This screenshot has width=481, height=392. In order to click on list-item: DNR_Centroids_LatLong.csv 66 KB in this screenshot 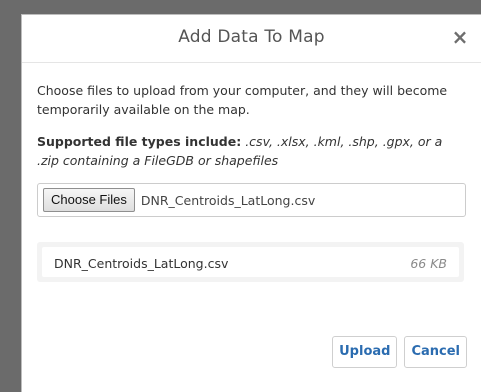, I will do `click(250, 262)`.